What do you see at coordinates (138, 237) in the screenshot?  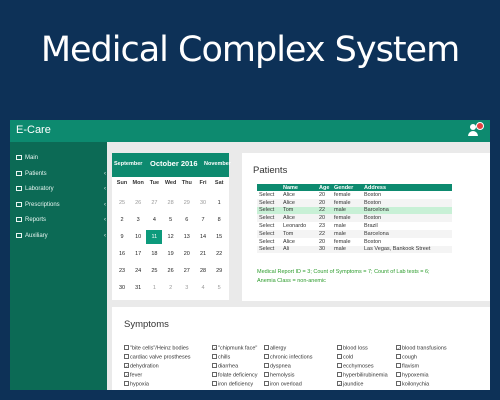 I see `calendar-day: 10` at bounding box center [138, 237].